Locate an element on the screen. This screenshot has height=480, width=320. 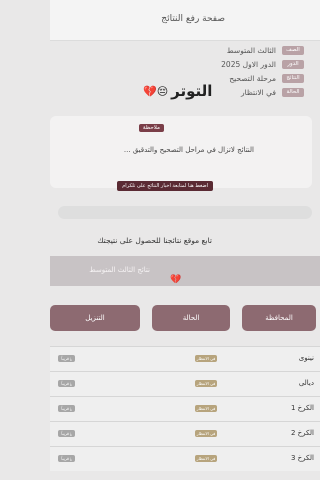
overlay-caption: التوتر 😔💔 is located at coordinates (177, 91).